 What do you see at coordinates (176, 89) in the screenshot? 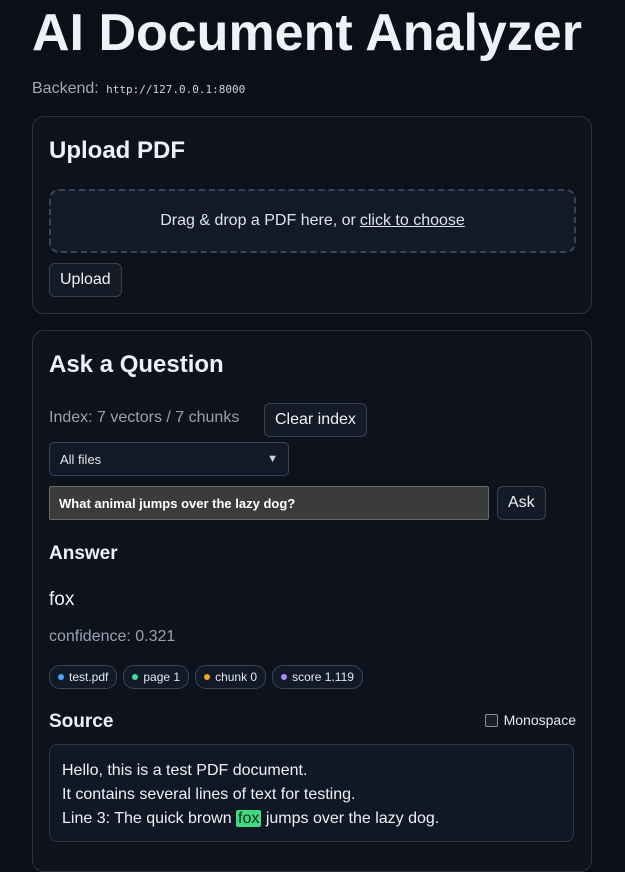
I see `backend-url: http://127.0.0.1:8000` at bounding box center [176, 89].